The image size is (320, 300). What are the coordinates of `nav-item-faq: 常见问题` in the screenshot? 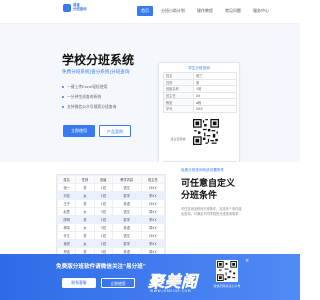 It's located at (233, 11).